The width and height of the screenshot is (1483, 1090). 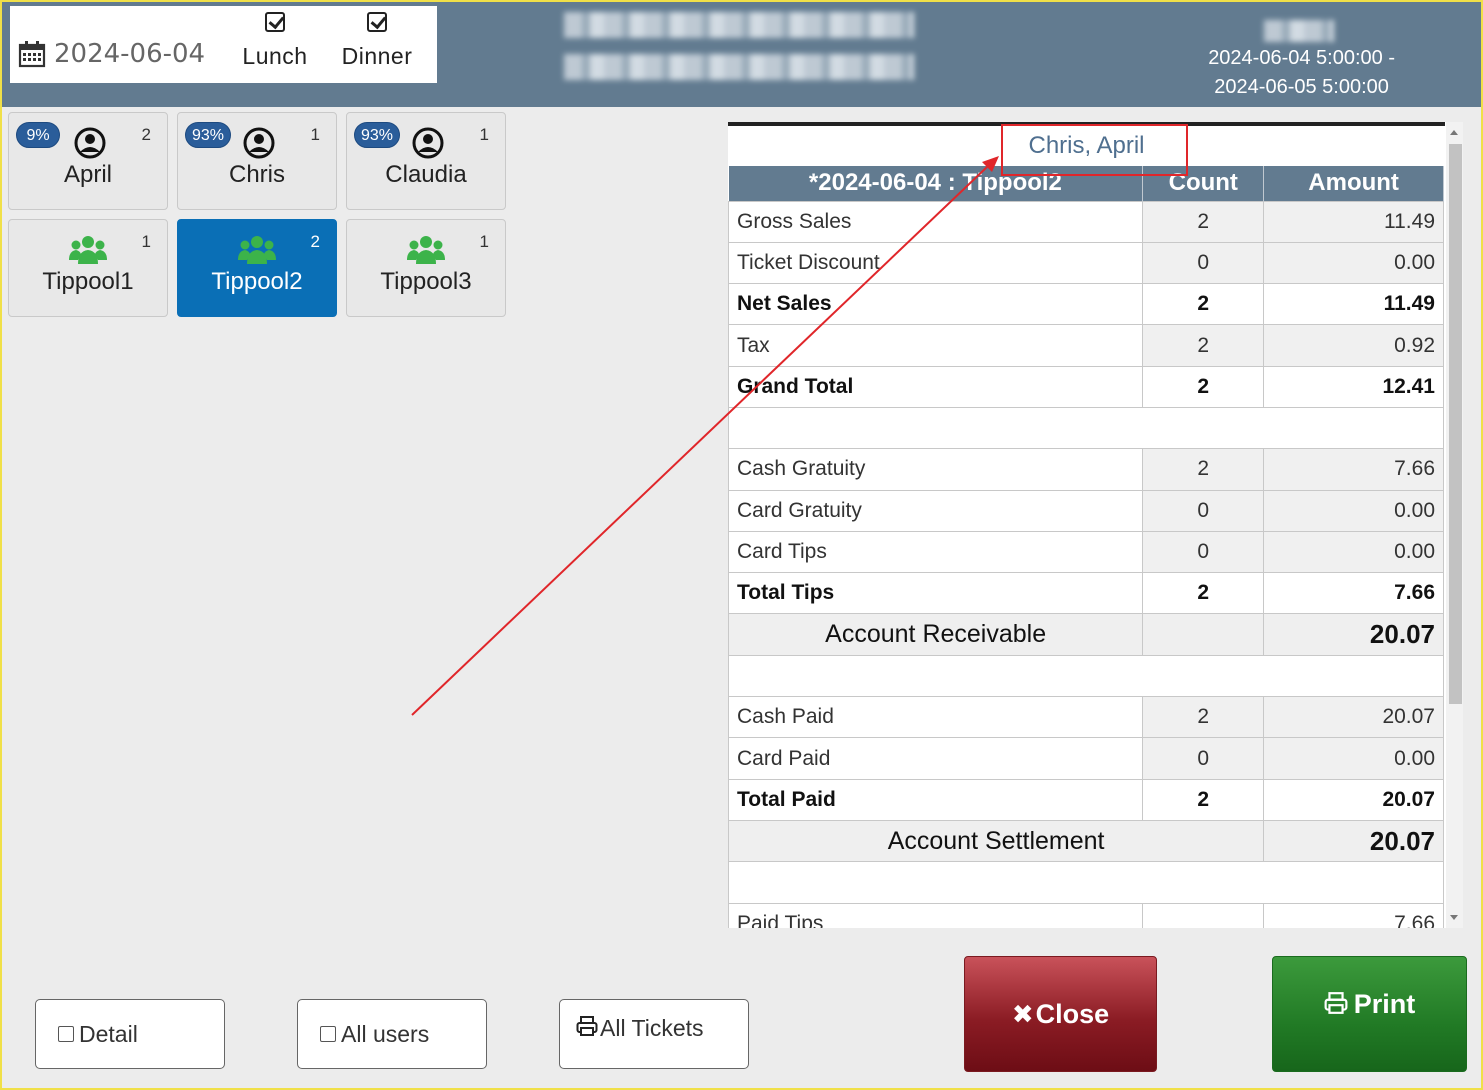 I want to click on employee-tile-chris: 93% 1 Chris, so click(x=257, y=161).